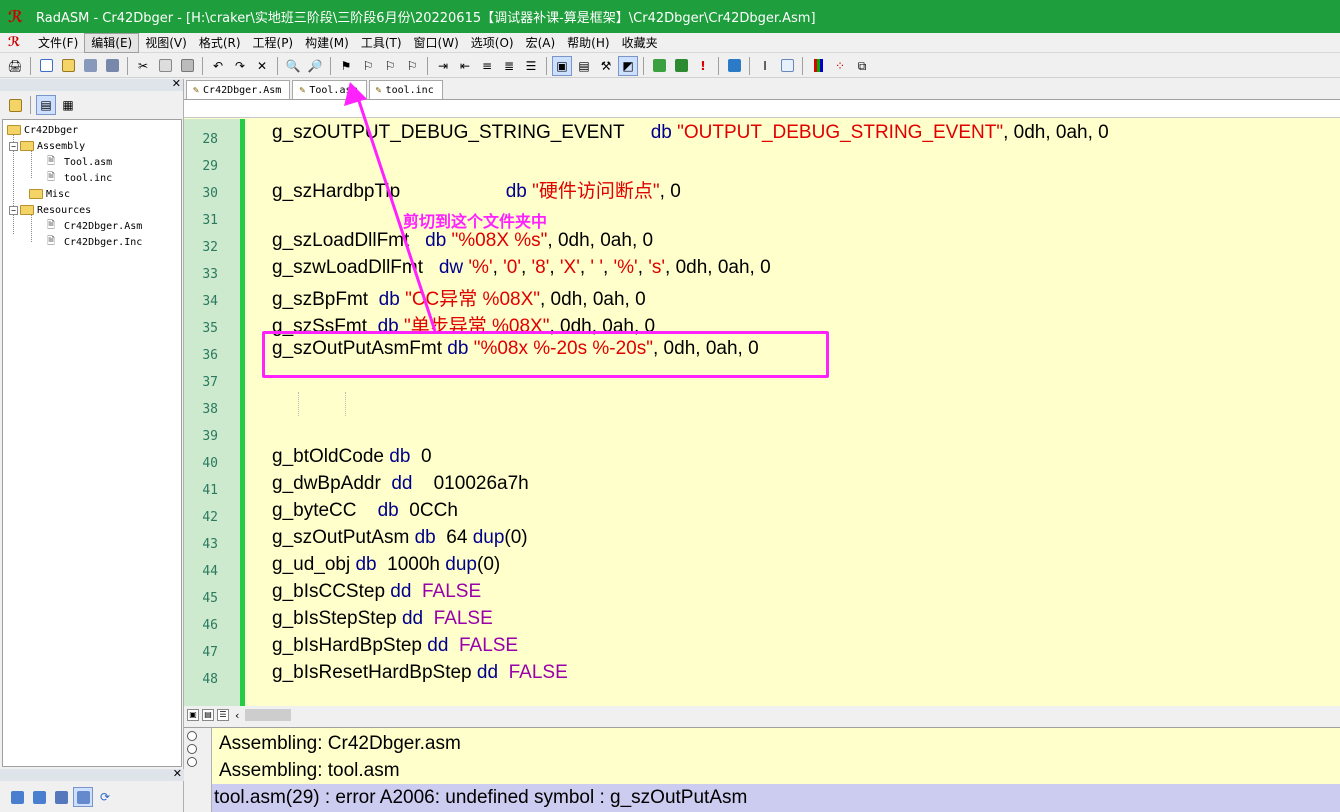 This screenshot has width=1340, height=812. I want to click on menu-favorites: 收藏夹, so click(640, 43).